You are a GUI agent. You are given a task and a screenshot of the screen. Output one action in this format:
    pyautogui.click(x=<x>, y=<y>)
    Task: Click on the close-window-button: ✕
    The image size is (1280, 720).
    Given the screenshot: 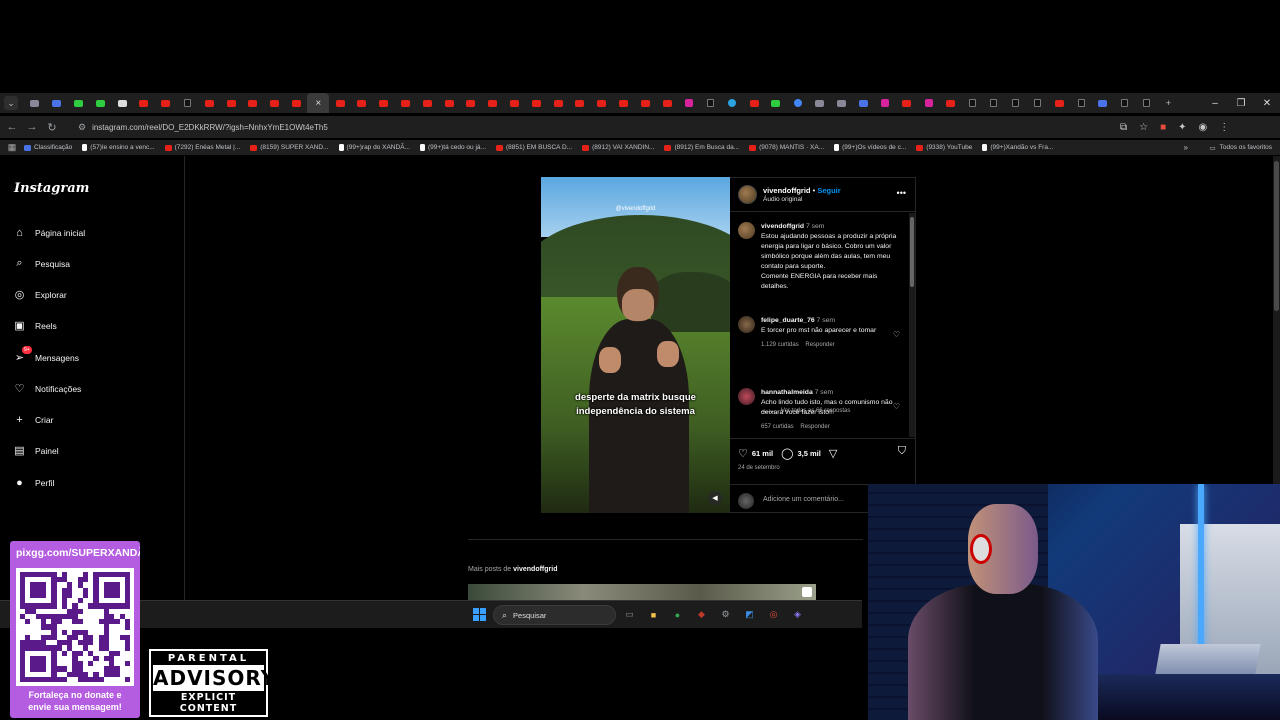 What is the action you would take?
    pyautogui.click(x=1267, y=103)
    